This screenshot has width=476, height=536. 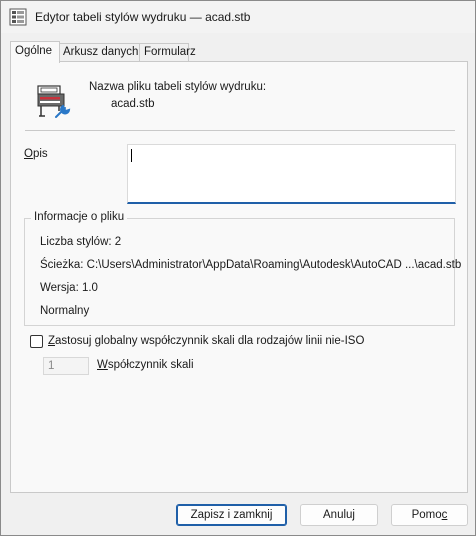 What do you see at coordinates (143, 17) in the screenshot?
I see `window-title: Edytor tabeli stylów wydruku — acad.stb` at bounding box center [143, 17].